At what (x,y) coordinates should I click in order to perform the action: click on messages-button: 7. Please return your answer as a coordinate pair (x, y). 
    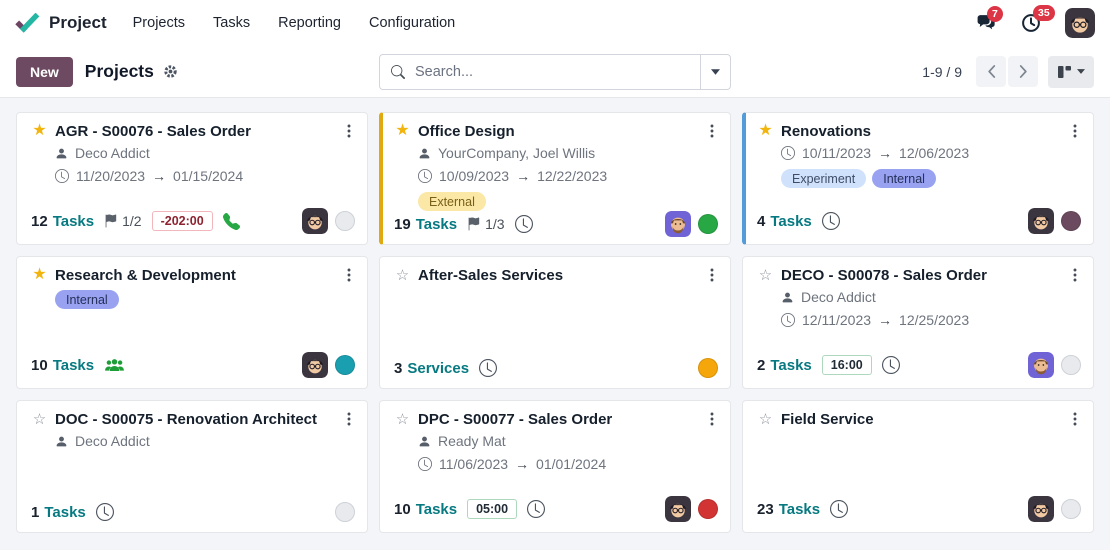
    Looking at the image, I should click on (989, 19).